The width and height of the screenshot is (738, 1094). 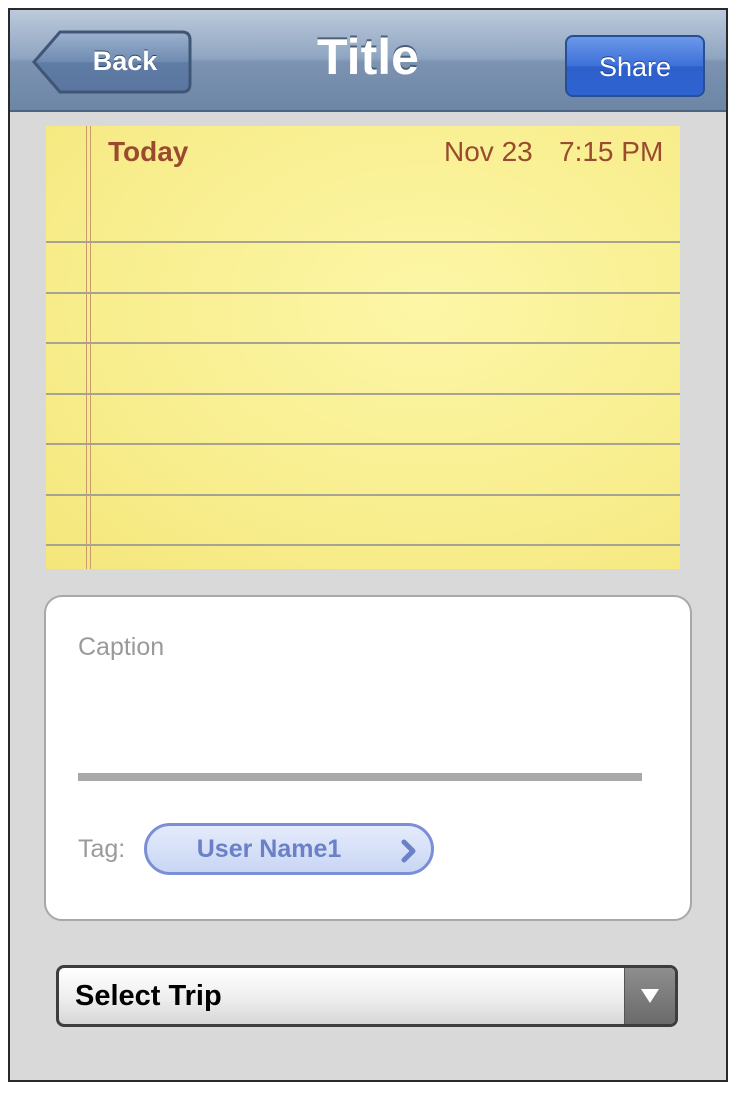 I want to click on tag-user-button: User Name1, so click(x=289, y=849).